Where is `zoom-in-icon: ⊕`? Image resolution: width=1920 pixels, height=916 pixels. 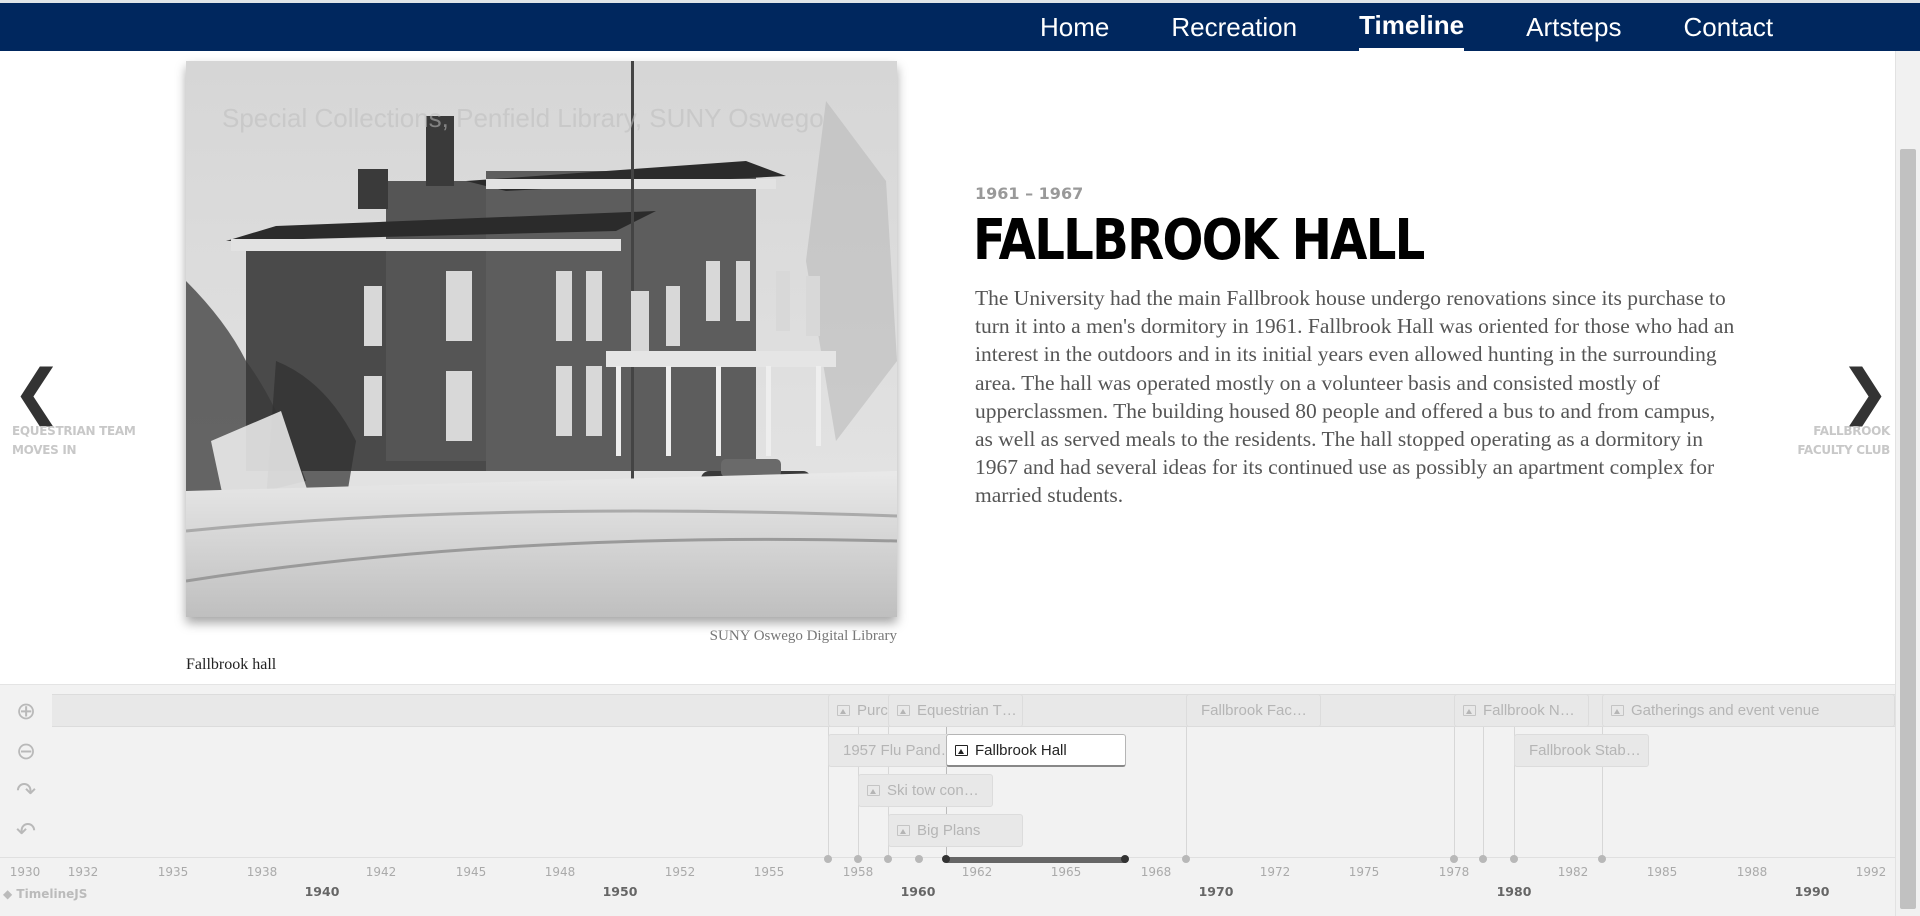 zoom-in-icon: ⊕ is located at coordinates (26, 711).